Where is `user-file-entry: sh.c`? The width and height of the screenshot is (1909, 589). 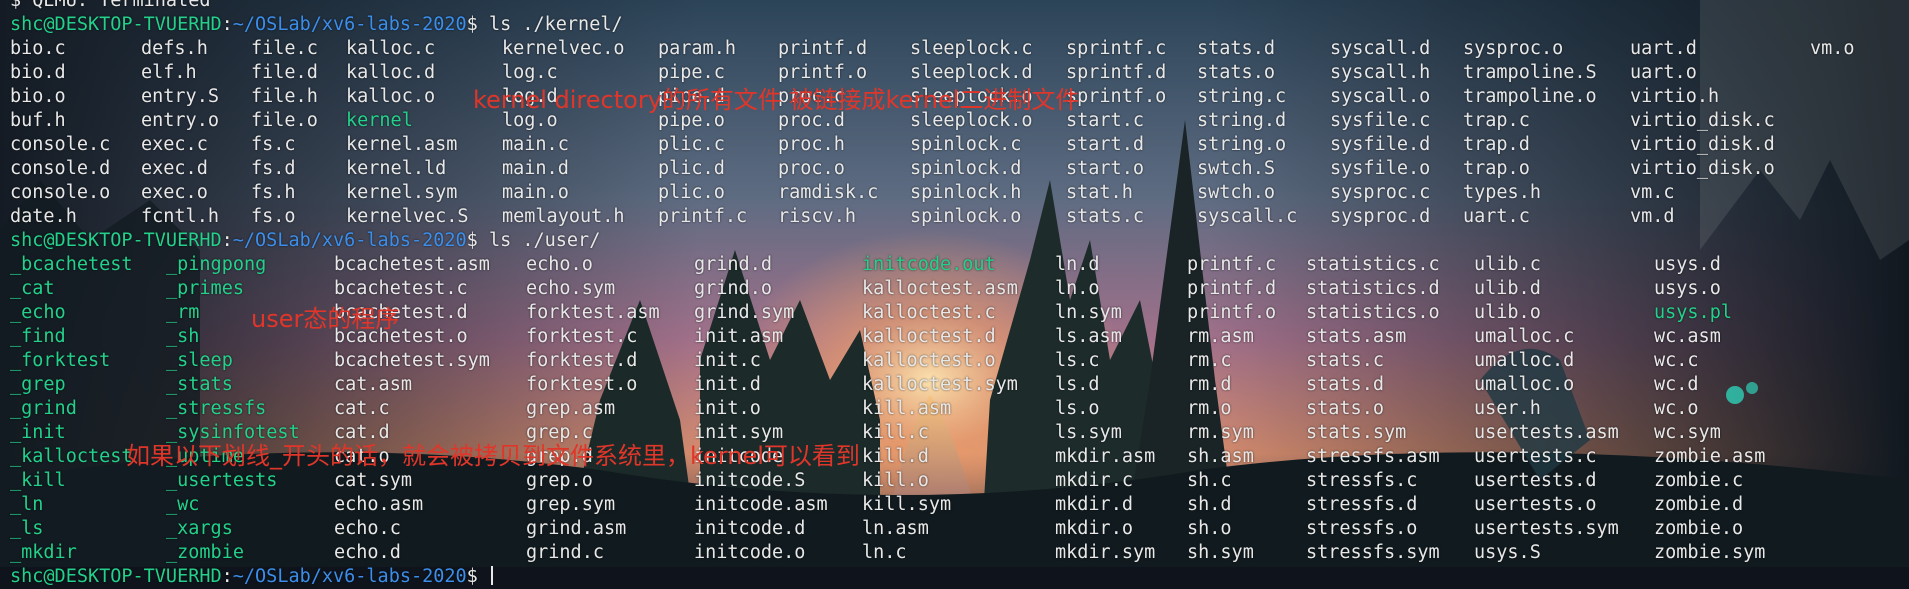 user-file-entry: sh.c is located at coordinates (1209, 480).